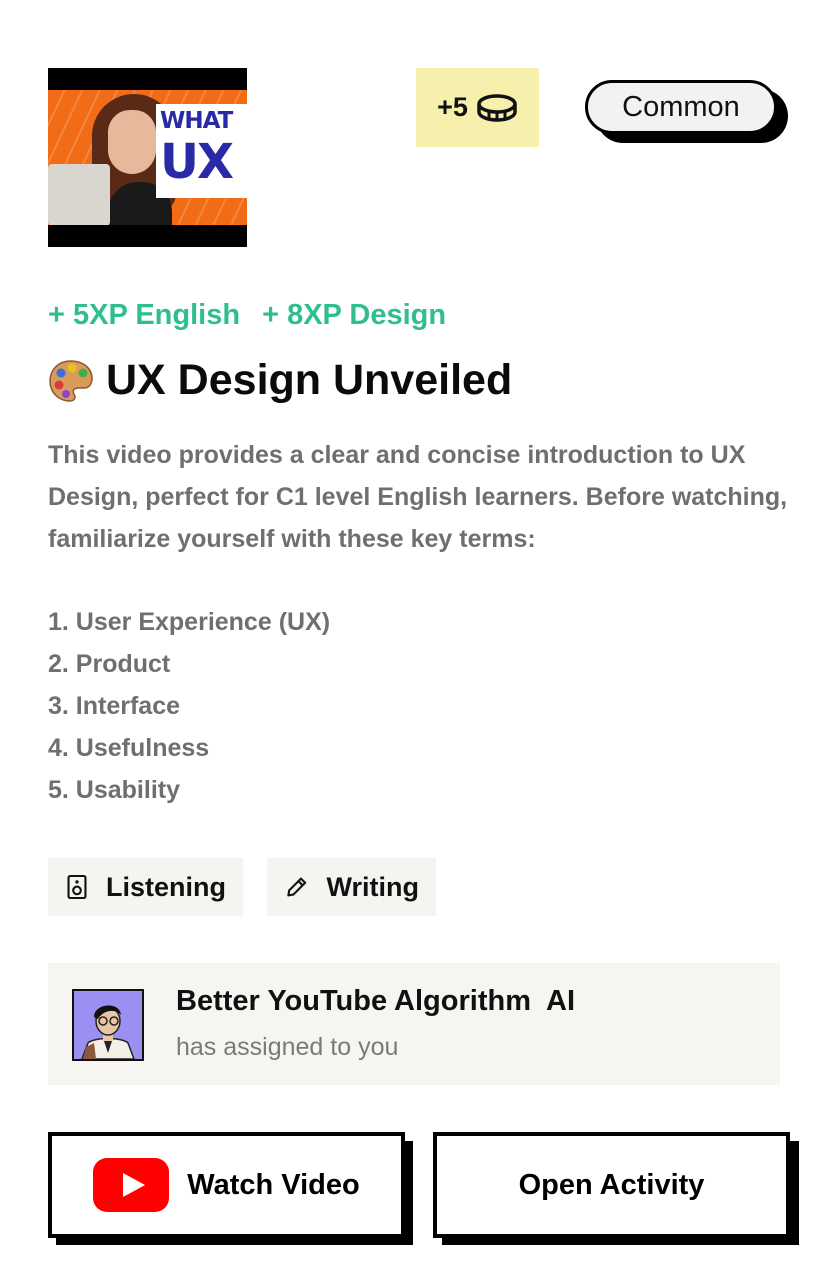  I want to click on watch-video-label: Watch Video, so click(273, 1184).